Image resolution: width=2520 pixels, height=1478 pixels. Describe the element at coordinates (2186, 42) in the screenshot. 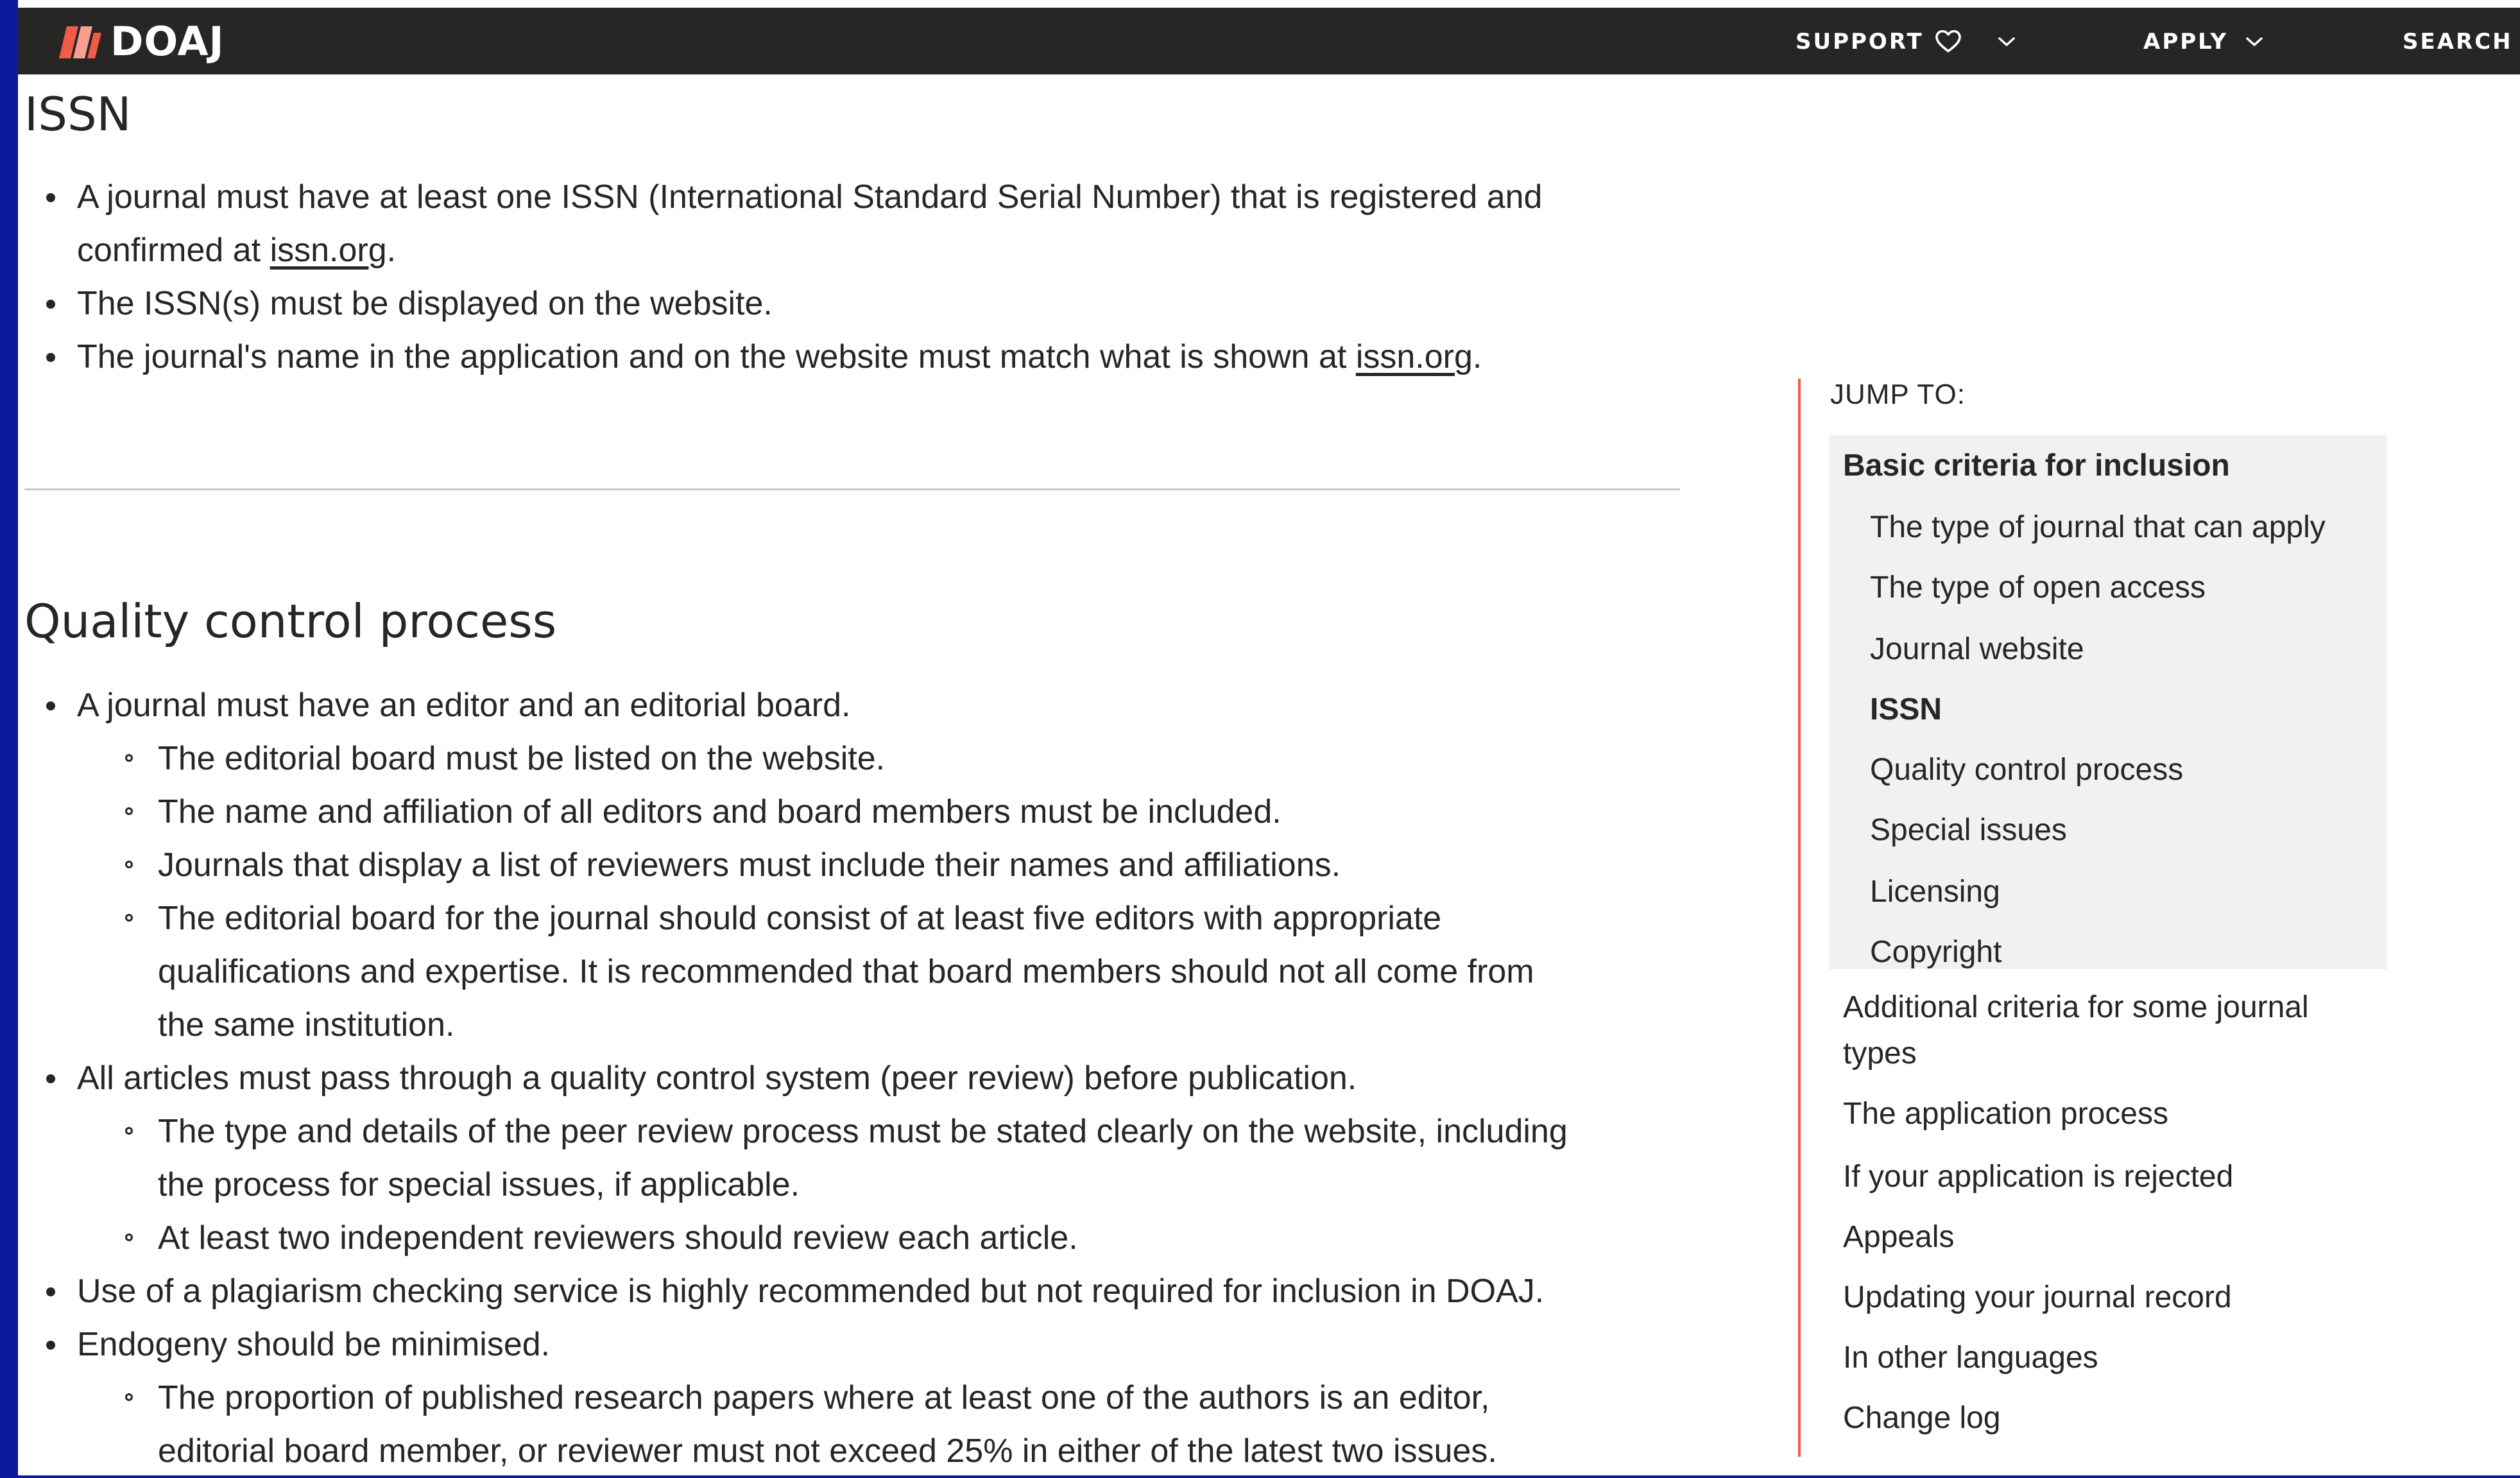

I see `nav-apply-label: APPLY` at that location.